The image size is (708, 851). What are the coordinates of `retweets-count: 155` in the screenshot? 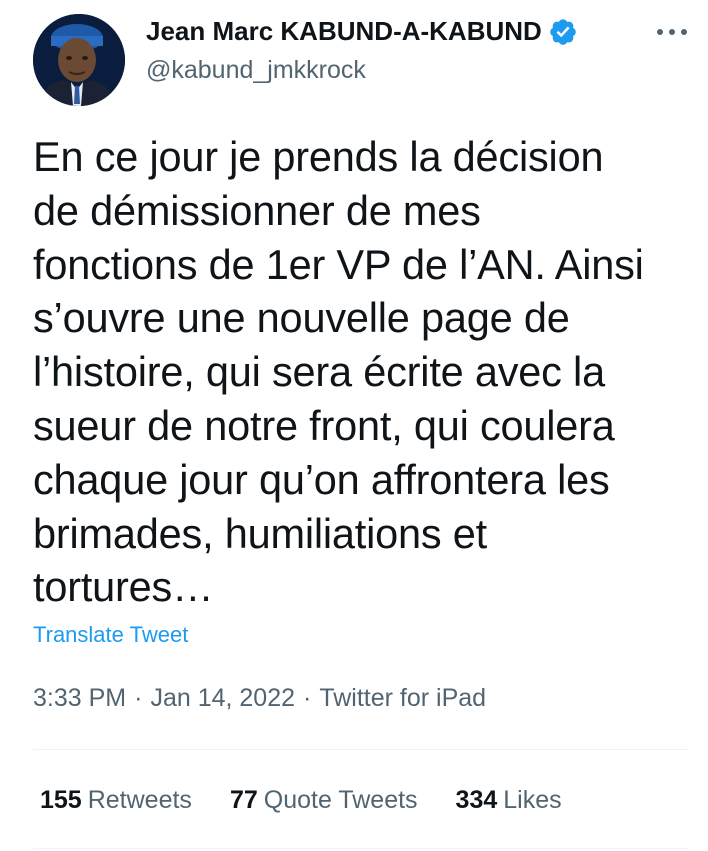 It's located at (61, 800).